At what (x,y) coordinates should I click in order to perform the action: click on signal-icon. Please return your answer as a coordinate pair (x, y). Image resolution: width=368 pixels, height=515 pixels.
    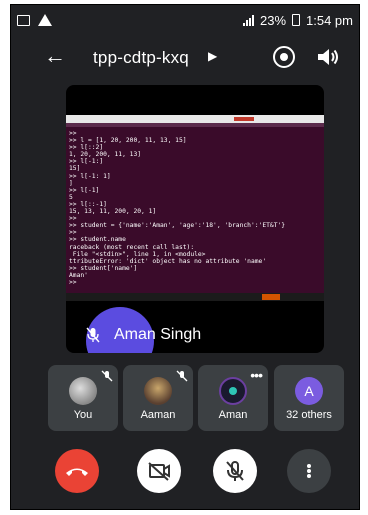
    Looking at the image, I should click on (248, 20).